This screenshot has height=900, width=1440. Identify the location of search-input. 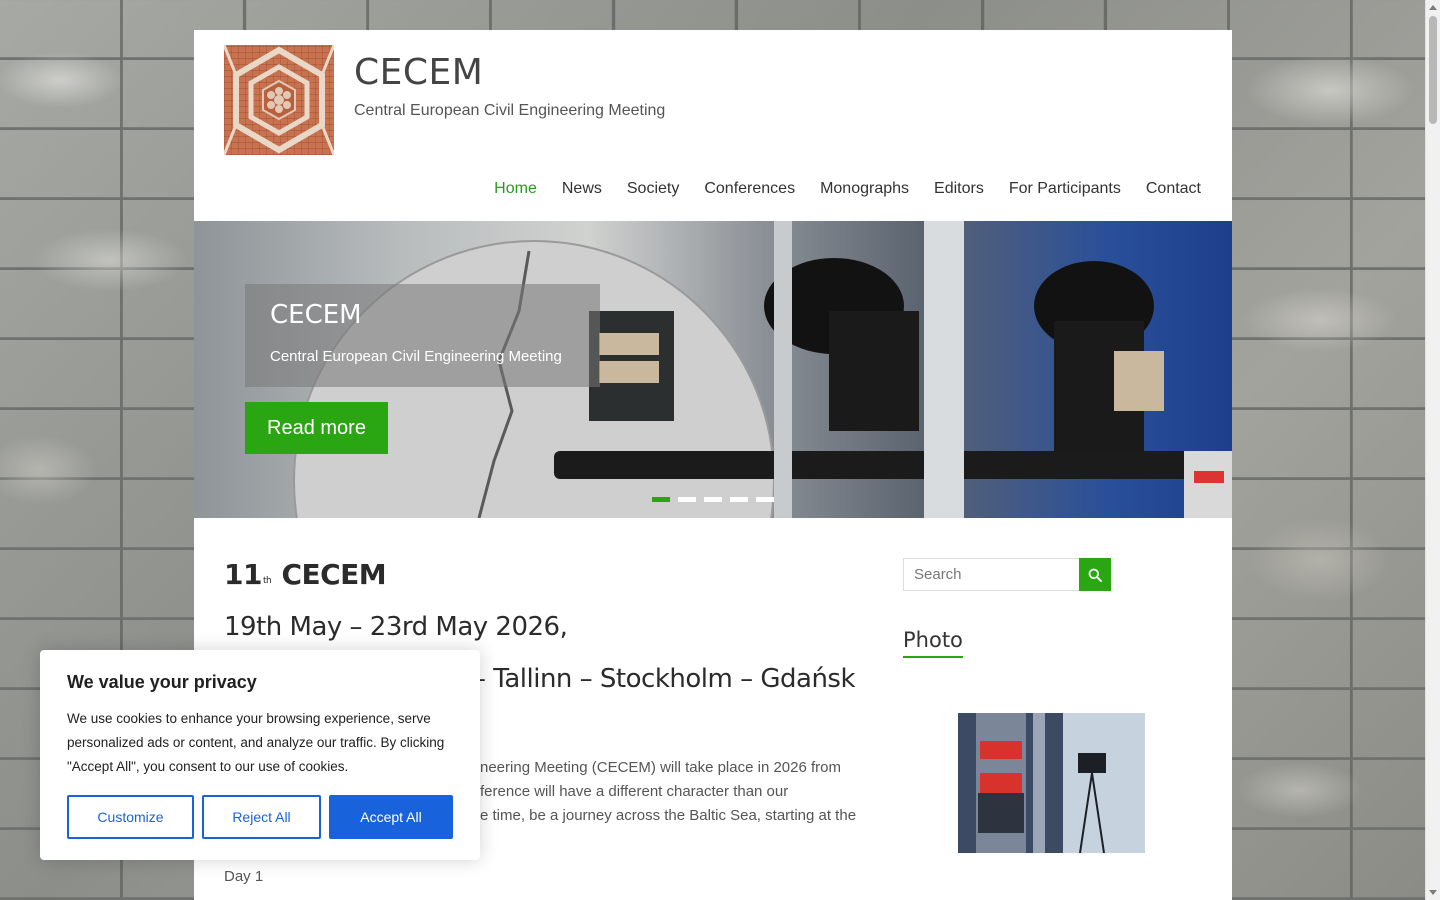
(991, 574).